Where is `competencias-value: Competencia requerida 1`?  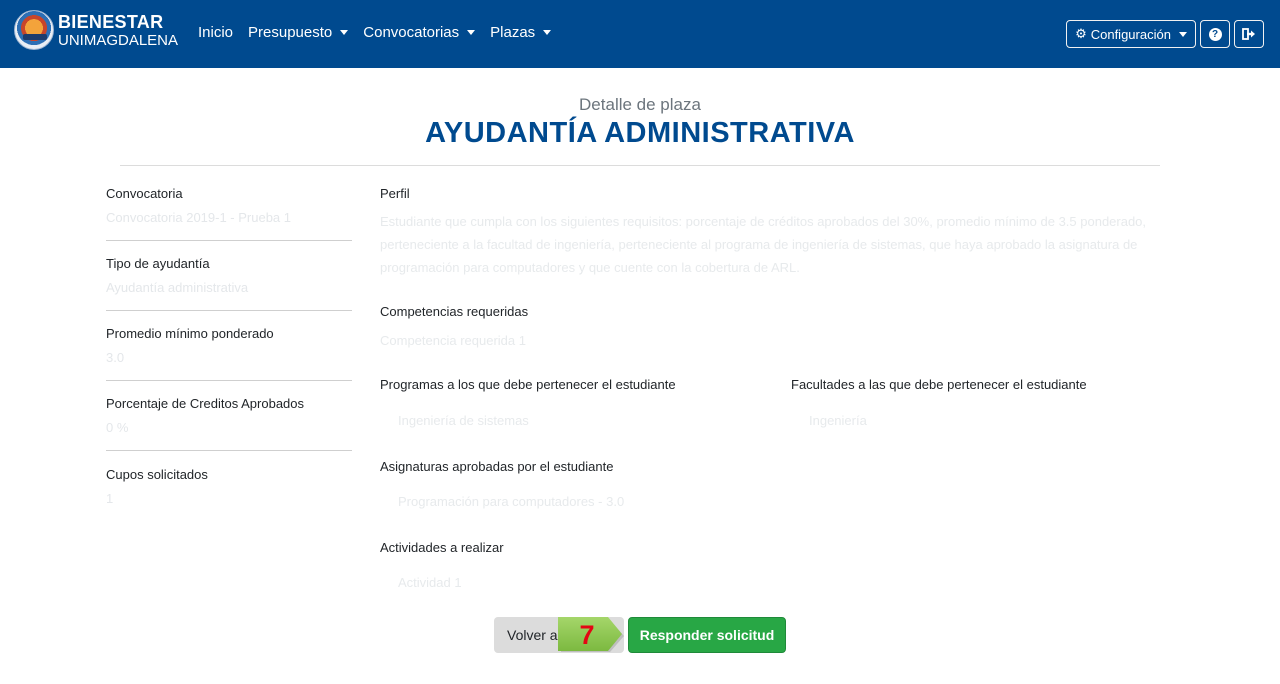 competencias-value: Competencia requerida 1 is located at coordinates (453, 340).